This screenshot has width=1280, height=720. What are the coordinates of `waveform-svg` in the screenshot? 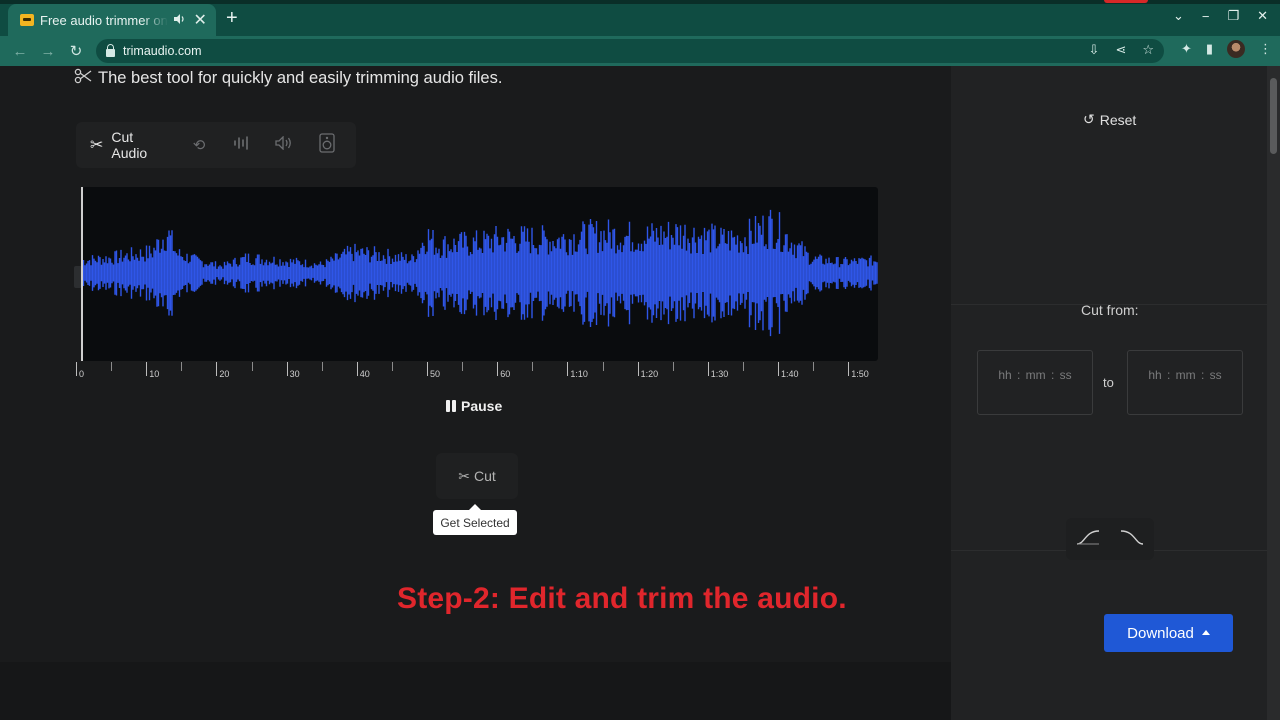 It's located at (480, 273).